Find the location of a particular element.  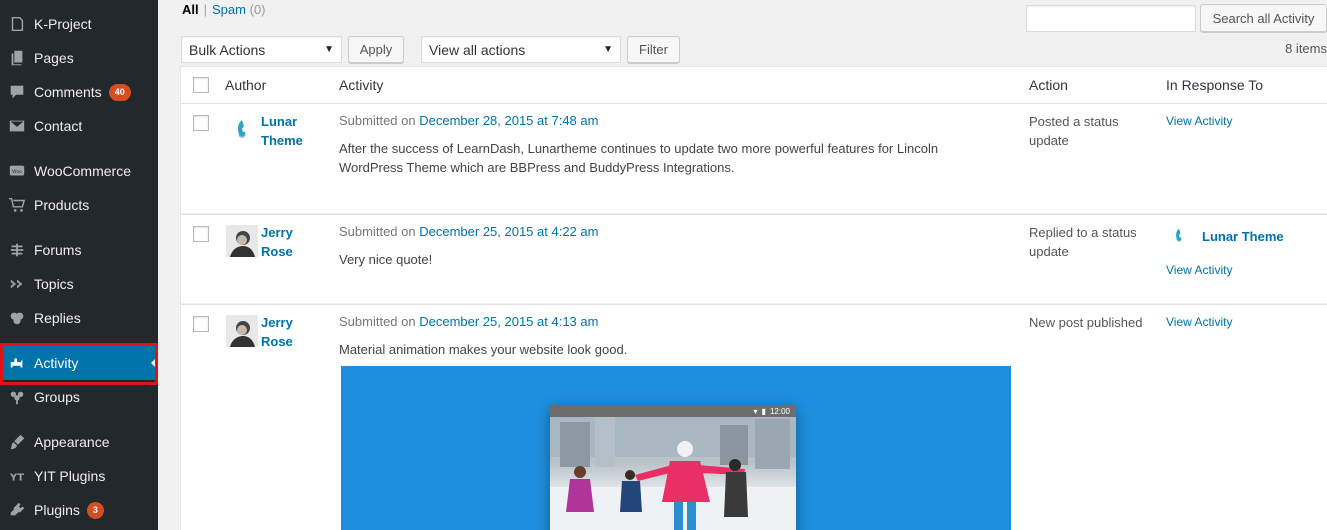

sidebar-item-topics: Topics is located at coordinates (79, 284).